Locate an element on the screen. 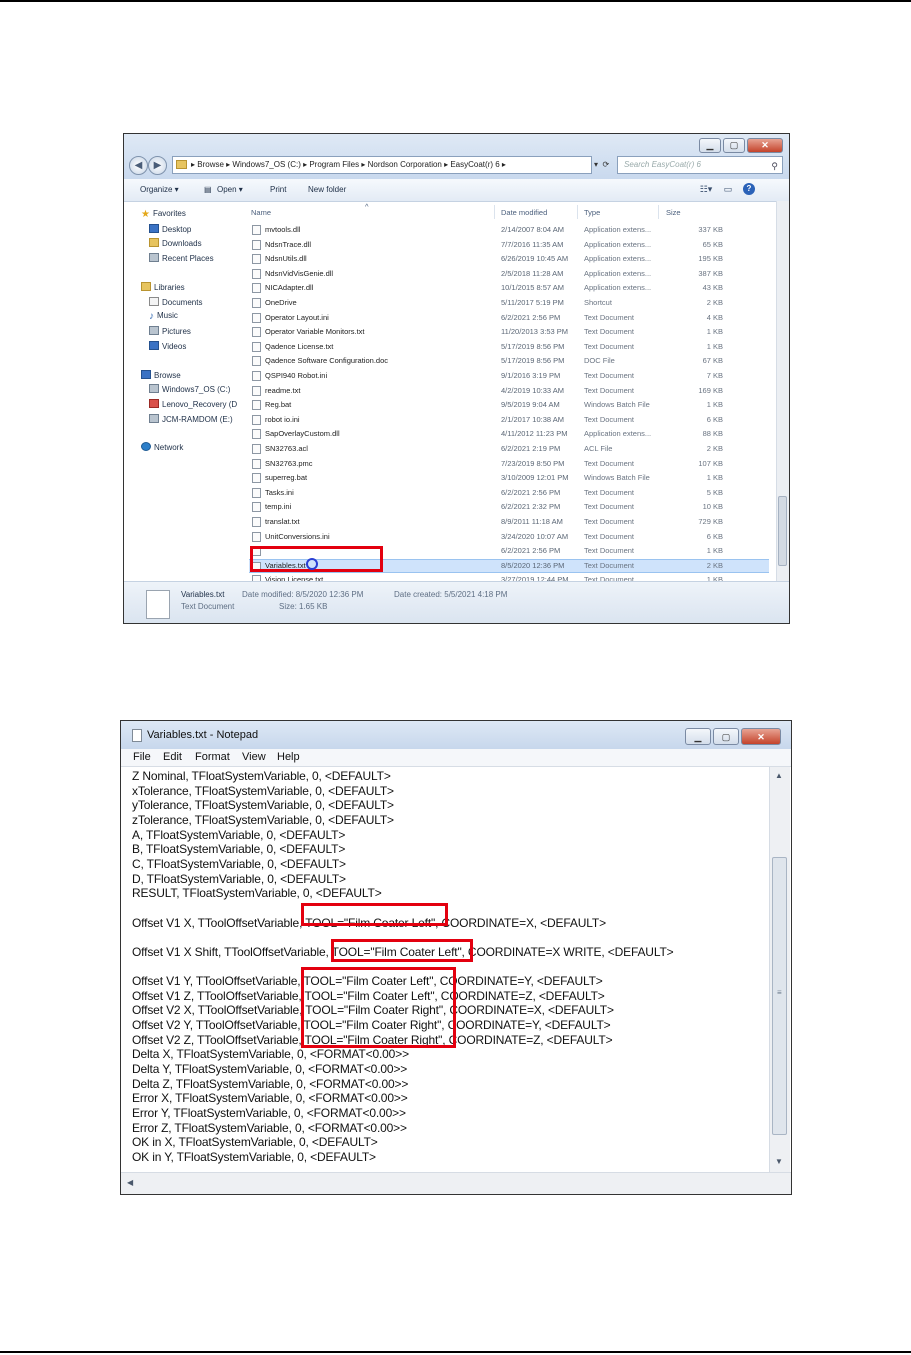 Image resolution: width=911 pixels, height=1355 pixels. nav-buttons: ◀ ▶ is located at coordinates (148, 165).